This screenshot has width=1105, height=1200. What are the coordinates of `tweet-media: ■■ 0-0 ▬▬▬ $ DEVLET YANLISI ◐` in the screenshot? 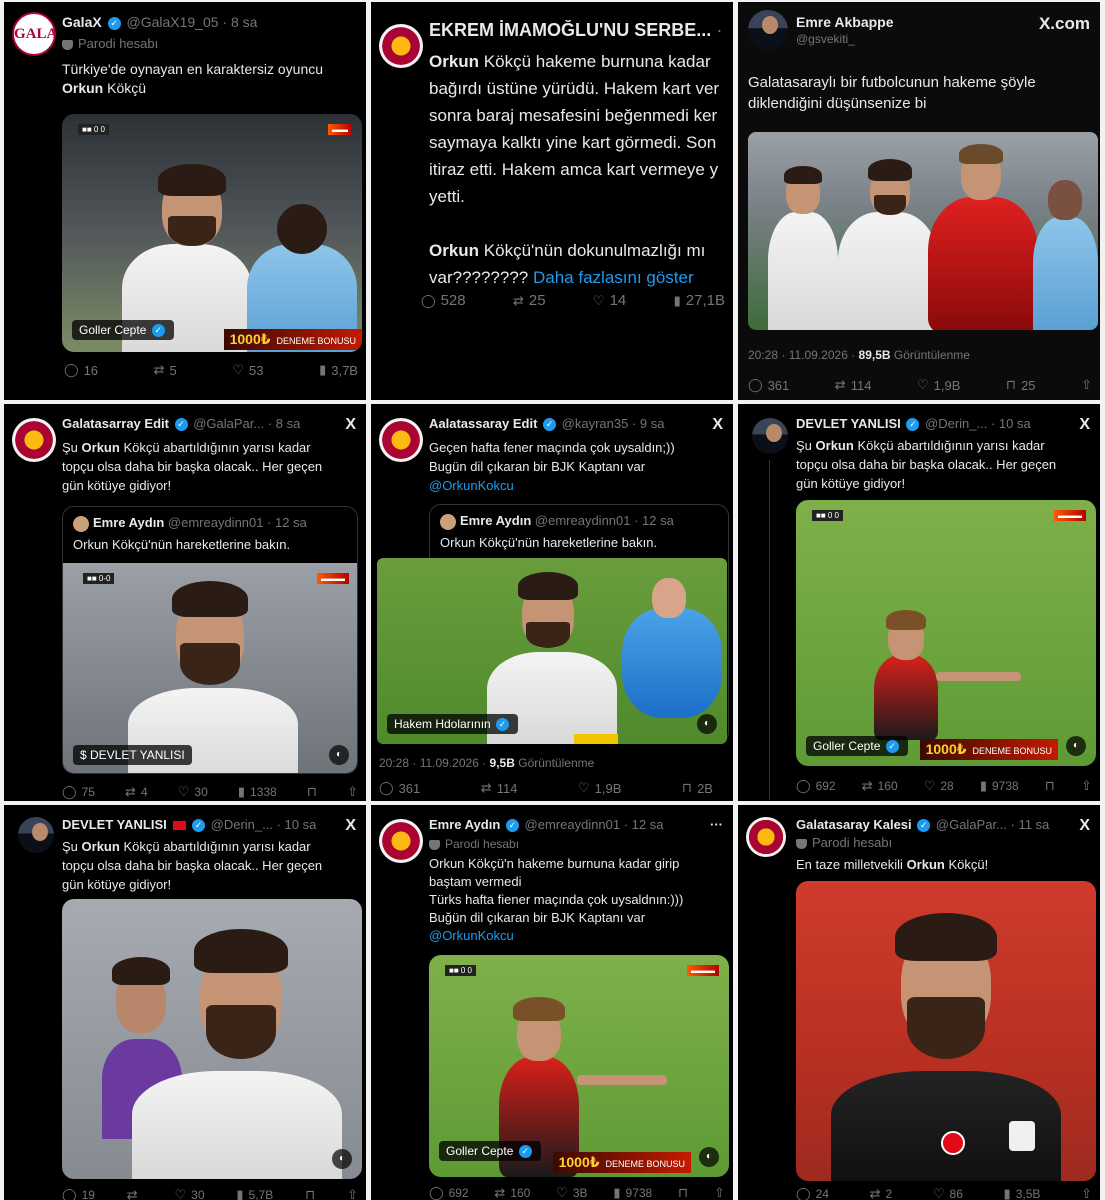 It's located at (210, 668).